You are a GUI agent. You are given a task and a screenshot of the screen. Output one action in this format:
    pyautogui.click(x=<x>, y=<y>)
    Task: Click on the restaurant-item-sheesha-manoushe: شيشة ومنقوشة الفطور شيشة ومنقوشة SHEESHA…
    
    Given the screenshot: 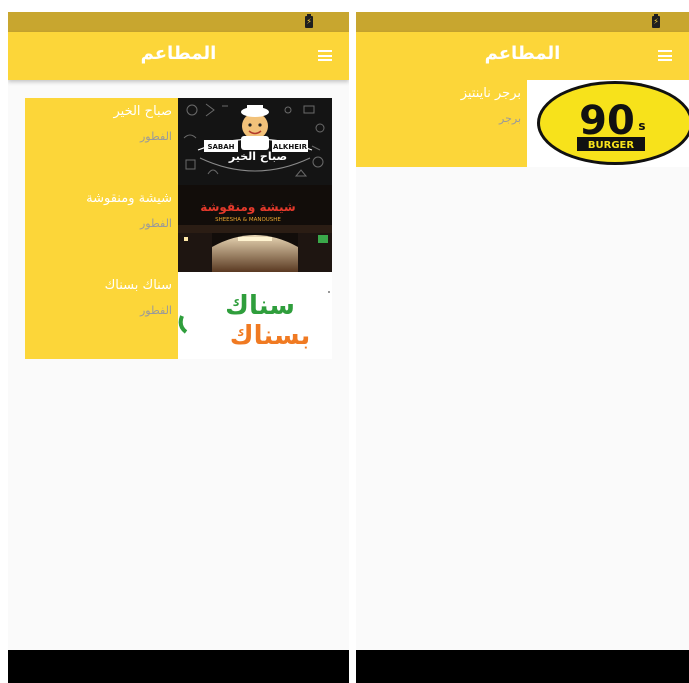 What is the action you would take?
    pyautogui.click(x=178, y=228)
    